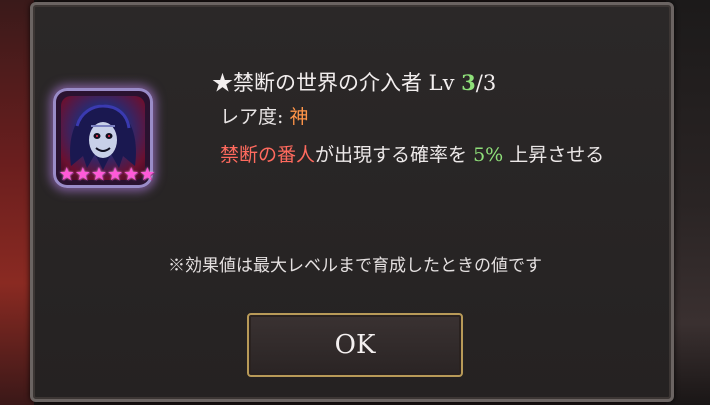 This screenshot has width=710, height=405. Describe the element at coordinates (394, 155) in the screenshot. I see `desc-text: が出現する確率を` at that location.